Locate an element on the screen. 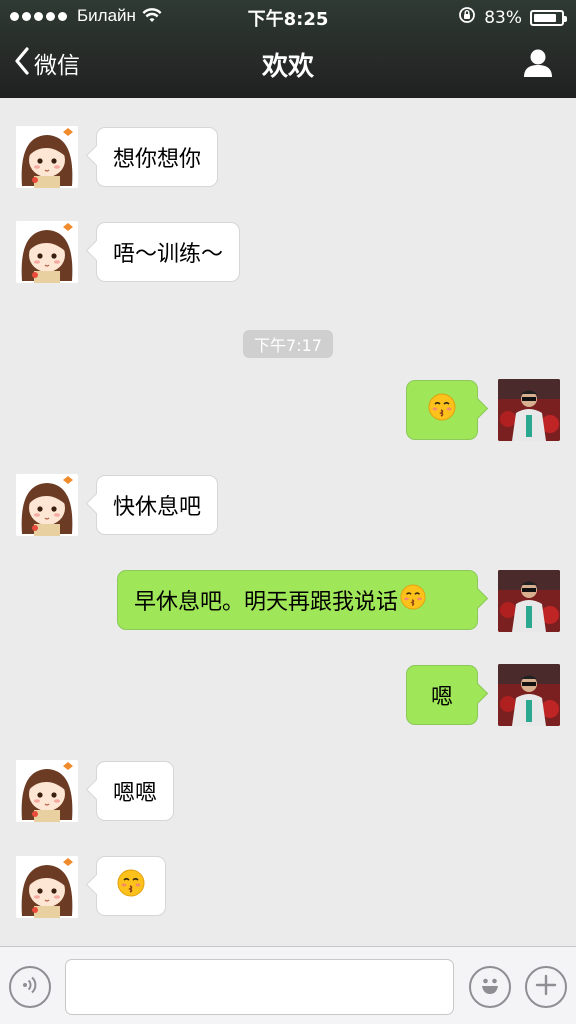 The width and height of the screenshot is (576, 1024). emoji-button is located at coordinates (490, 987).